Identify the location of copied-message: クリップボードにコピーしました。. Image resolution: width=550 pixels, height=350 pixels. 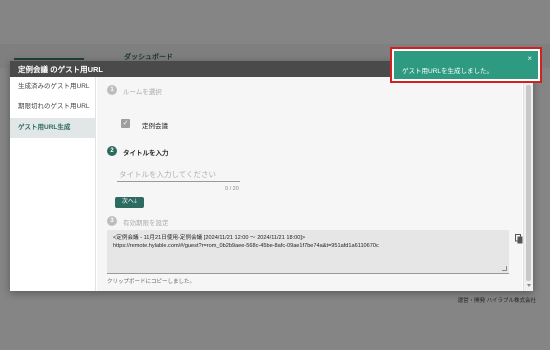
(151, 282).